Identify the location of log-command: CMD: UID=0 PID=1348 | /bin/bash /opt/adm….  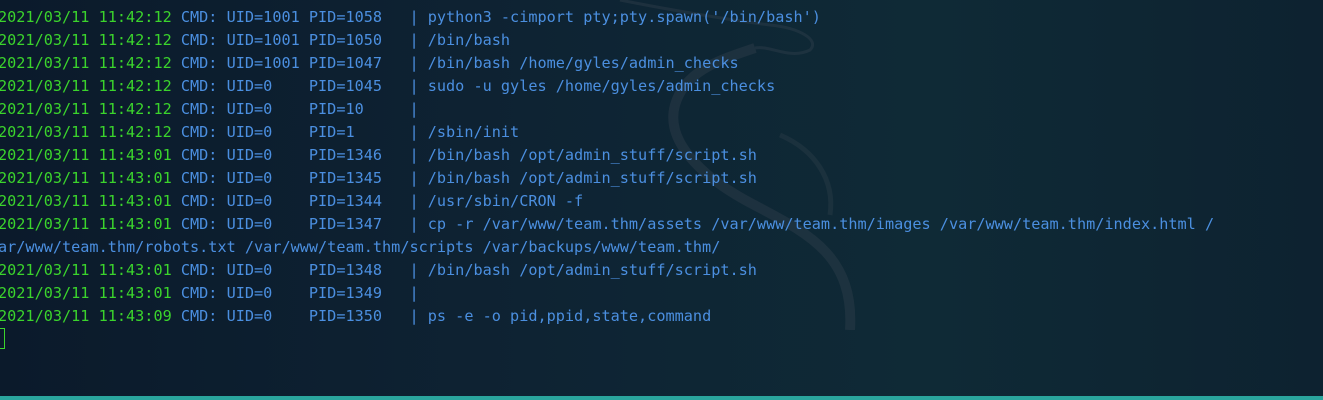
(464, 270).